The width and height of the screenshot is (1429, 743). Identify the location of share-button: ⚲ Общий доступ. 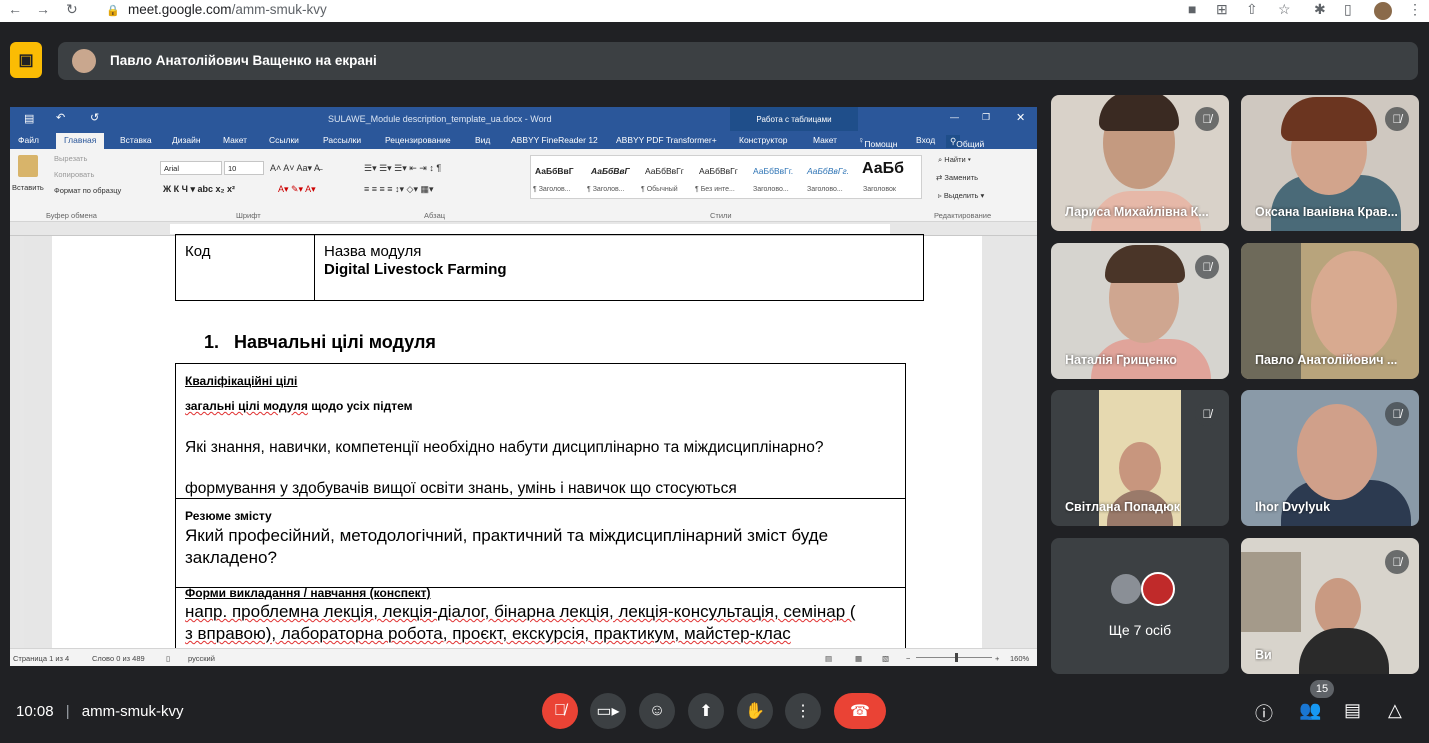
(965, 147).